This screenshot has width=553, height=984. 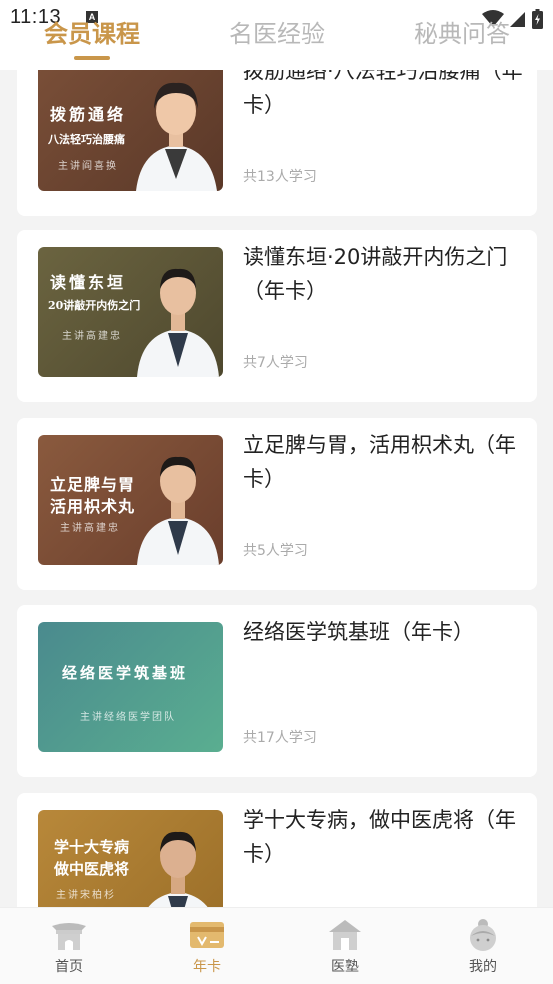 I want to click on header: 11:13 A 会员课程 名医经验 秘典问答, so click(x=276, y=35).